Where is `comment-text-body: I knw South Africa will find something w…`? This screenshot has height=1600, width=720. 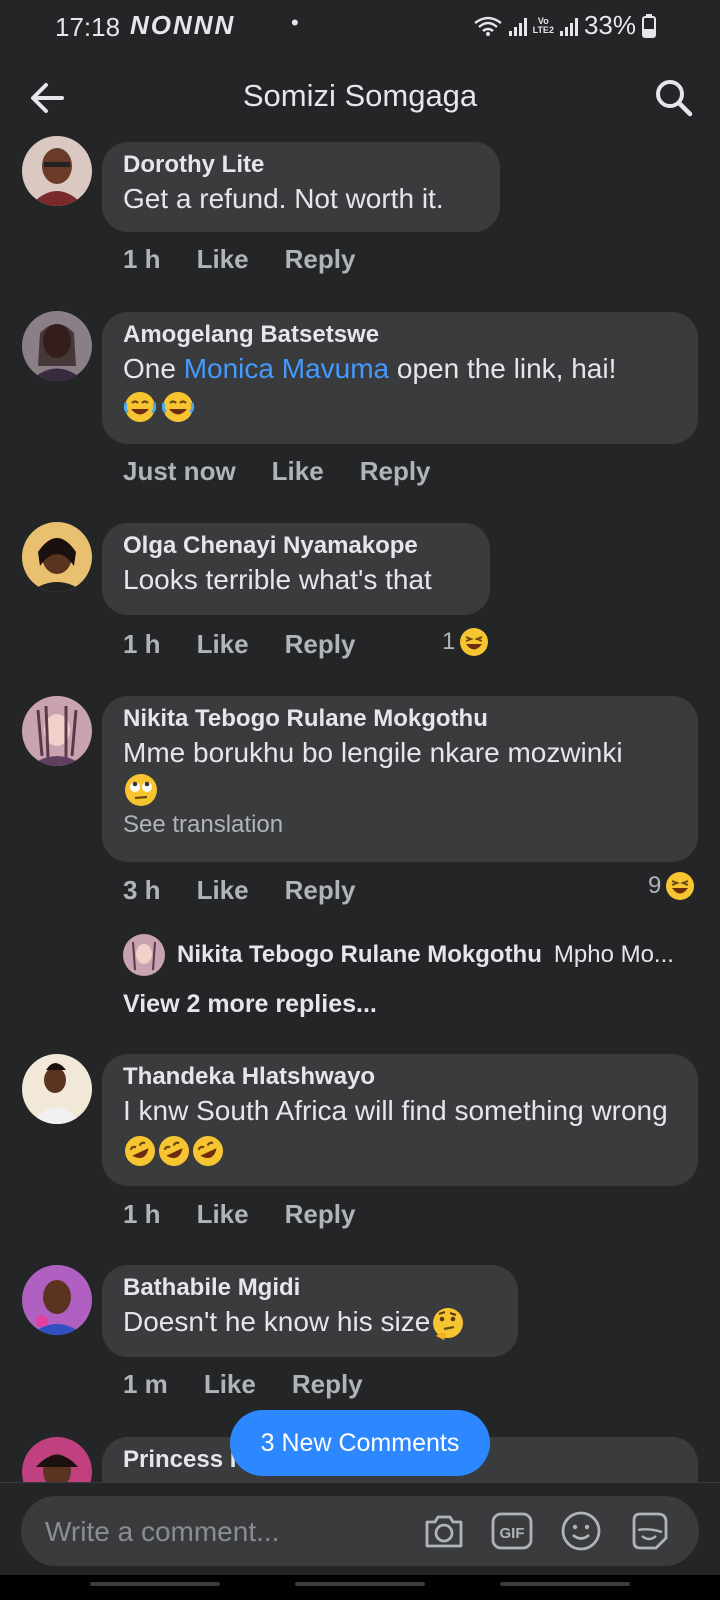 comment-text-body: I knw South Africa will find something w… is located at coordinates (395, 1110).